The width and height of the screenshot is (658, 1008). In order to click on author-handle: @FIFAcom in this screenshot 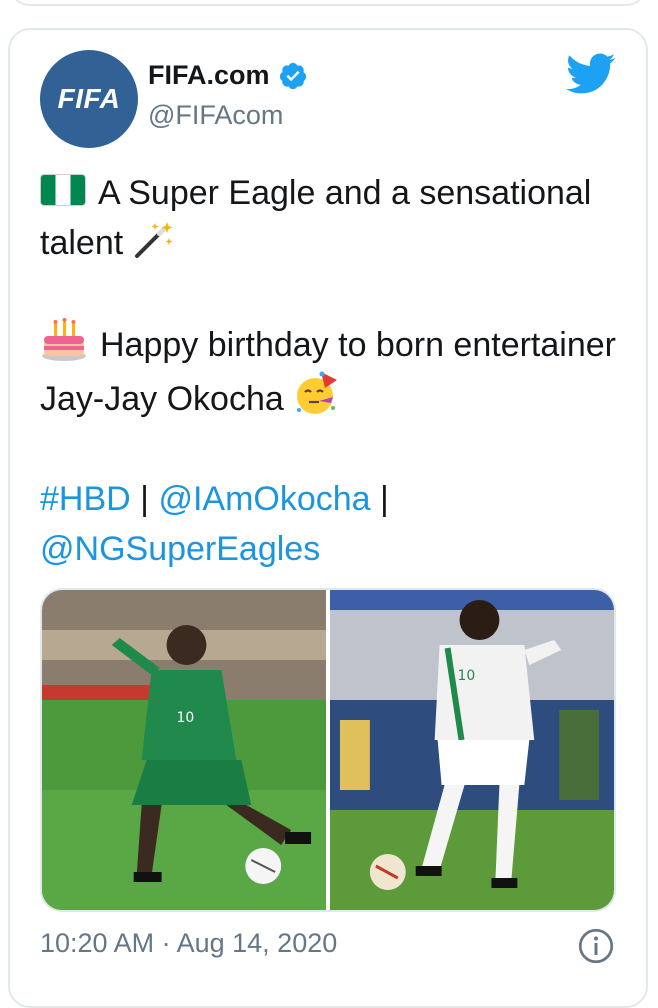, I will do `click(215, 115)`.